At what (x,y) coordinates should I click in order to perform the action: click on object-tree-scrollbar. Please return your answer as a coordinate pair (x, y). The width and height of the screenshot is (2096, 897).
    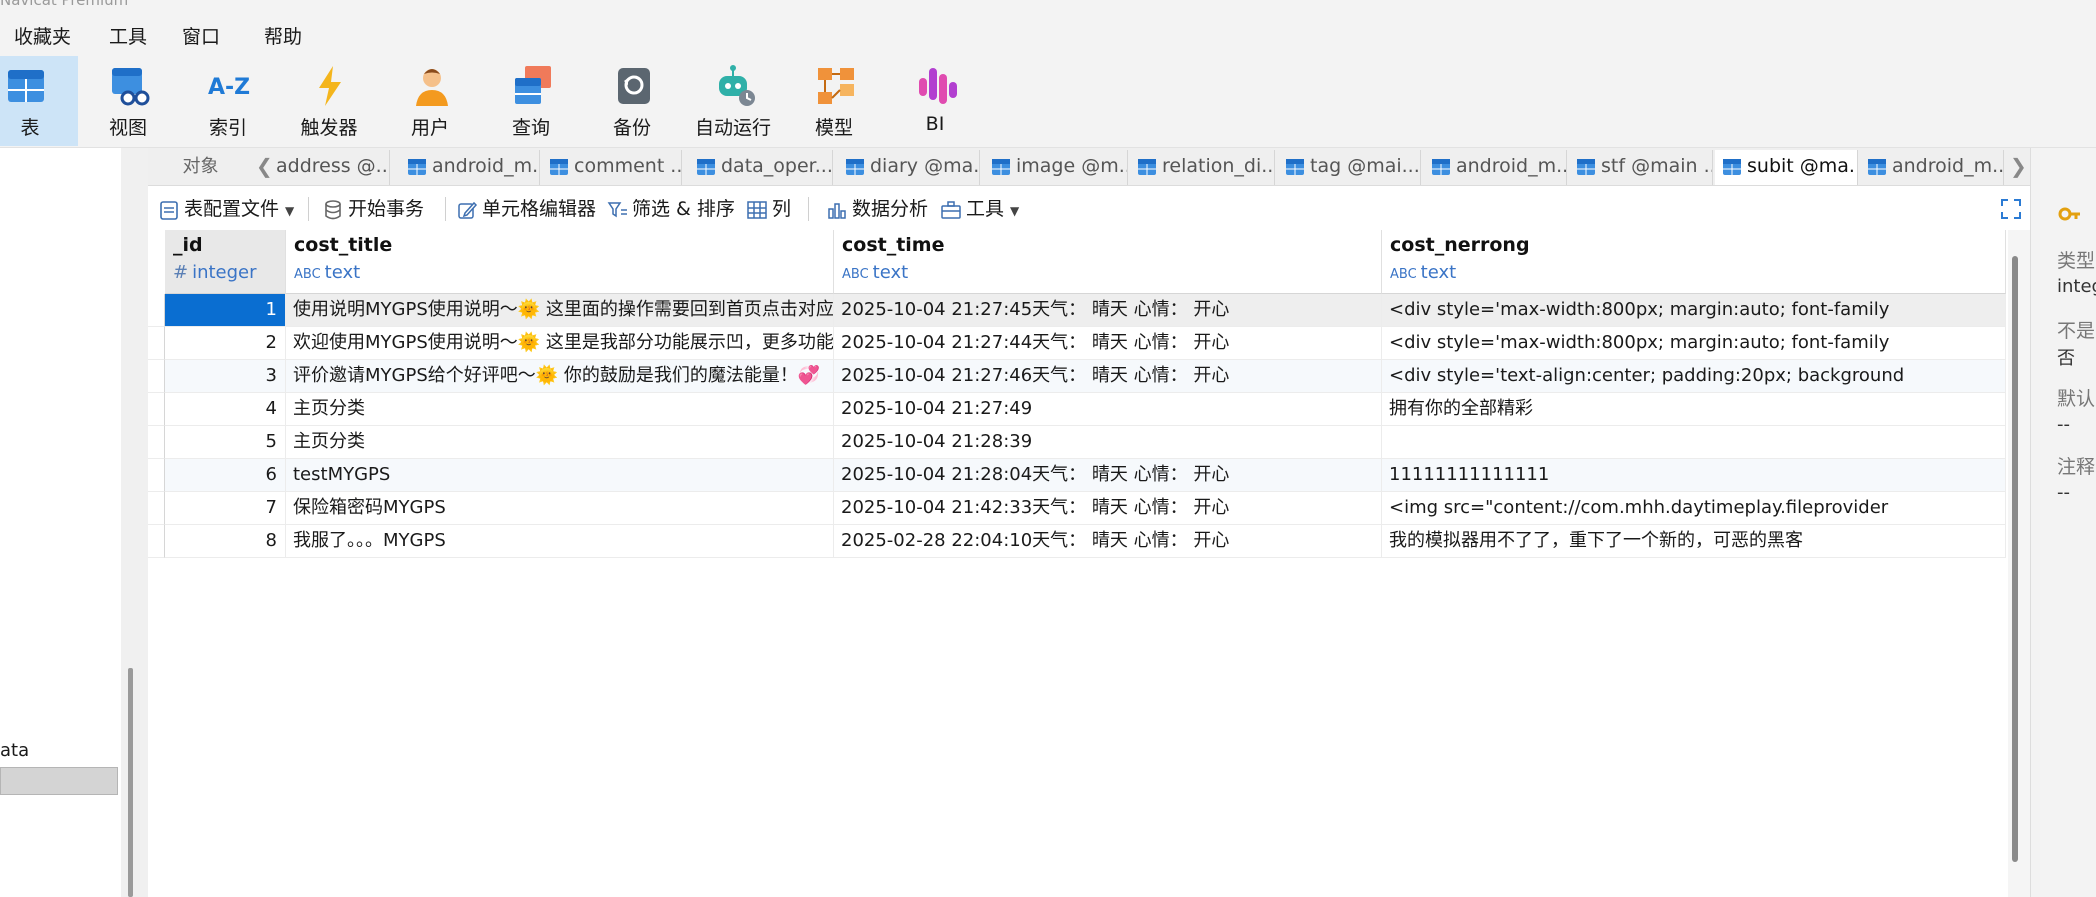
    Looking at the image, I should click on (134, 522).